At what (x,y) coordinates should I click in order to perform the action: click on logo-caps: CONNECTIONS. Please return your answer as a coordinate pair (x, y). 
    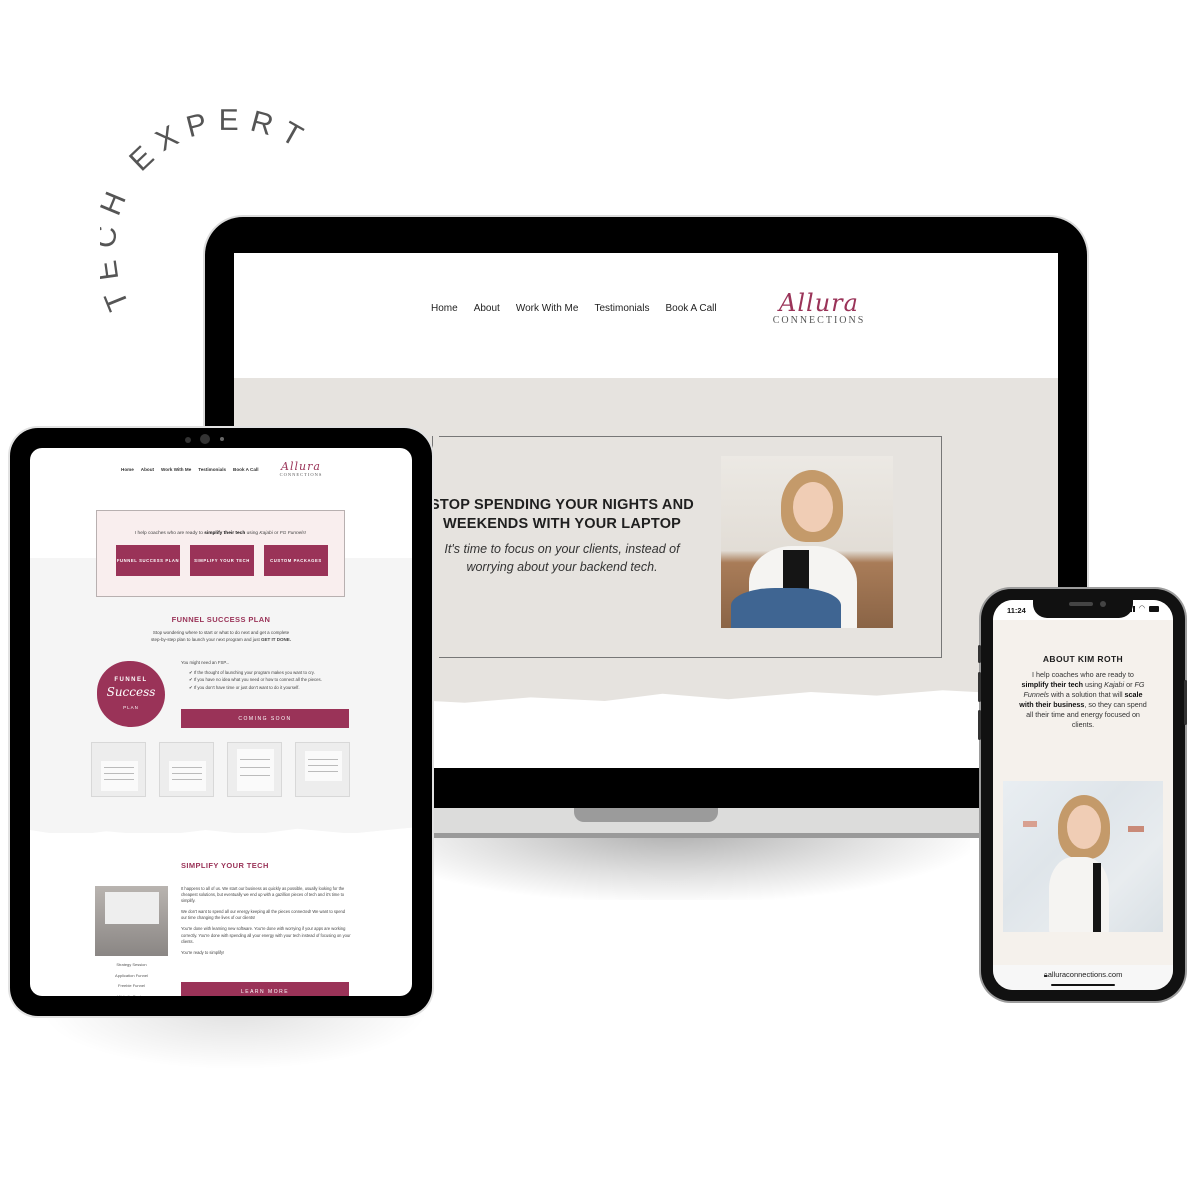
    Looking at the image, I should click on (819, 320).